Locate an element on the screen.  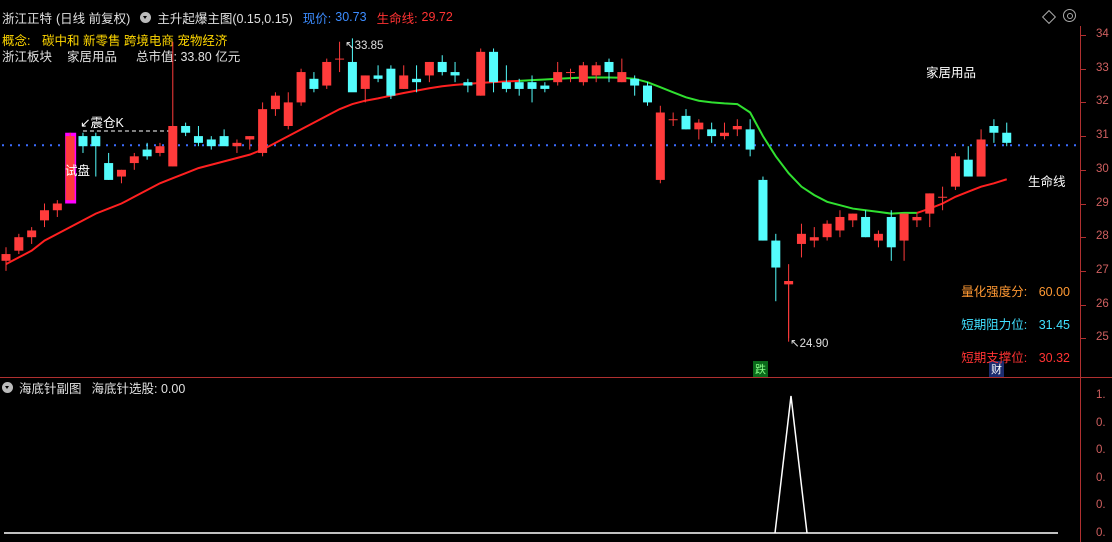
sub-spike is located at coordinates (791, 464).